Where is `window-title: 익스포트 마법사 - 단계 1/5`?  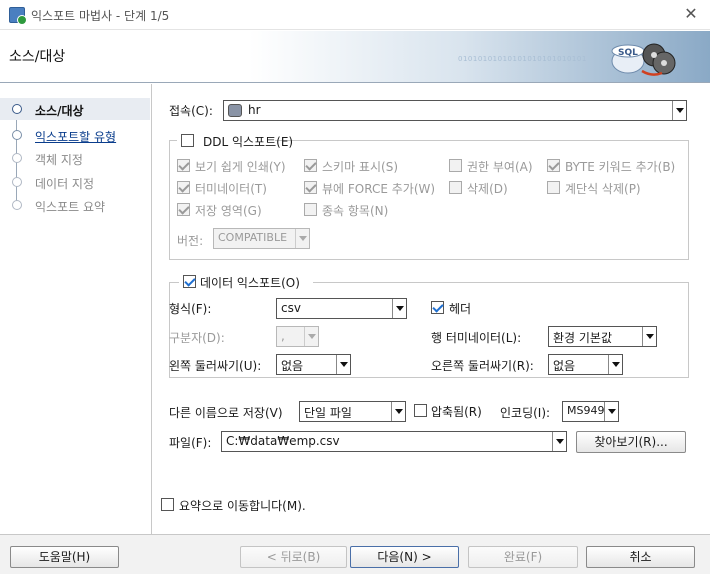 window-title: 익스포트 마법사 - 단계 1/5 is located at coordinates (100, 16).